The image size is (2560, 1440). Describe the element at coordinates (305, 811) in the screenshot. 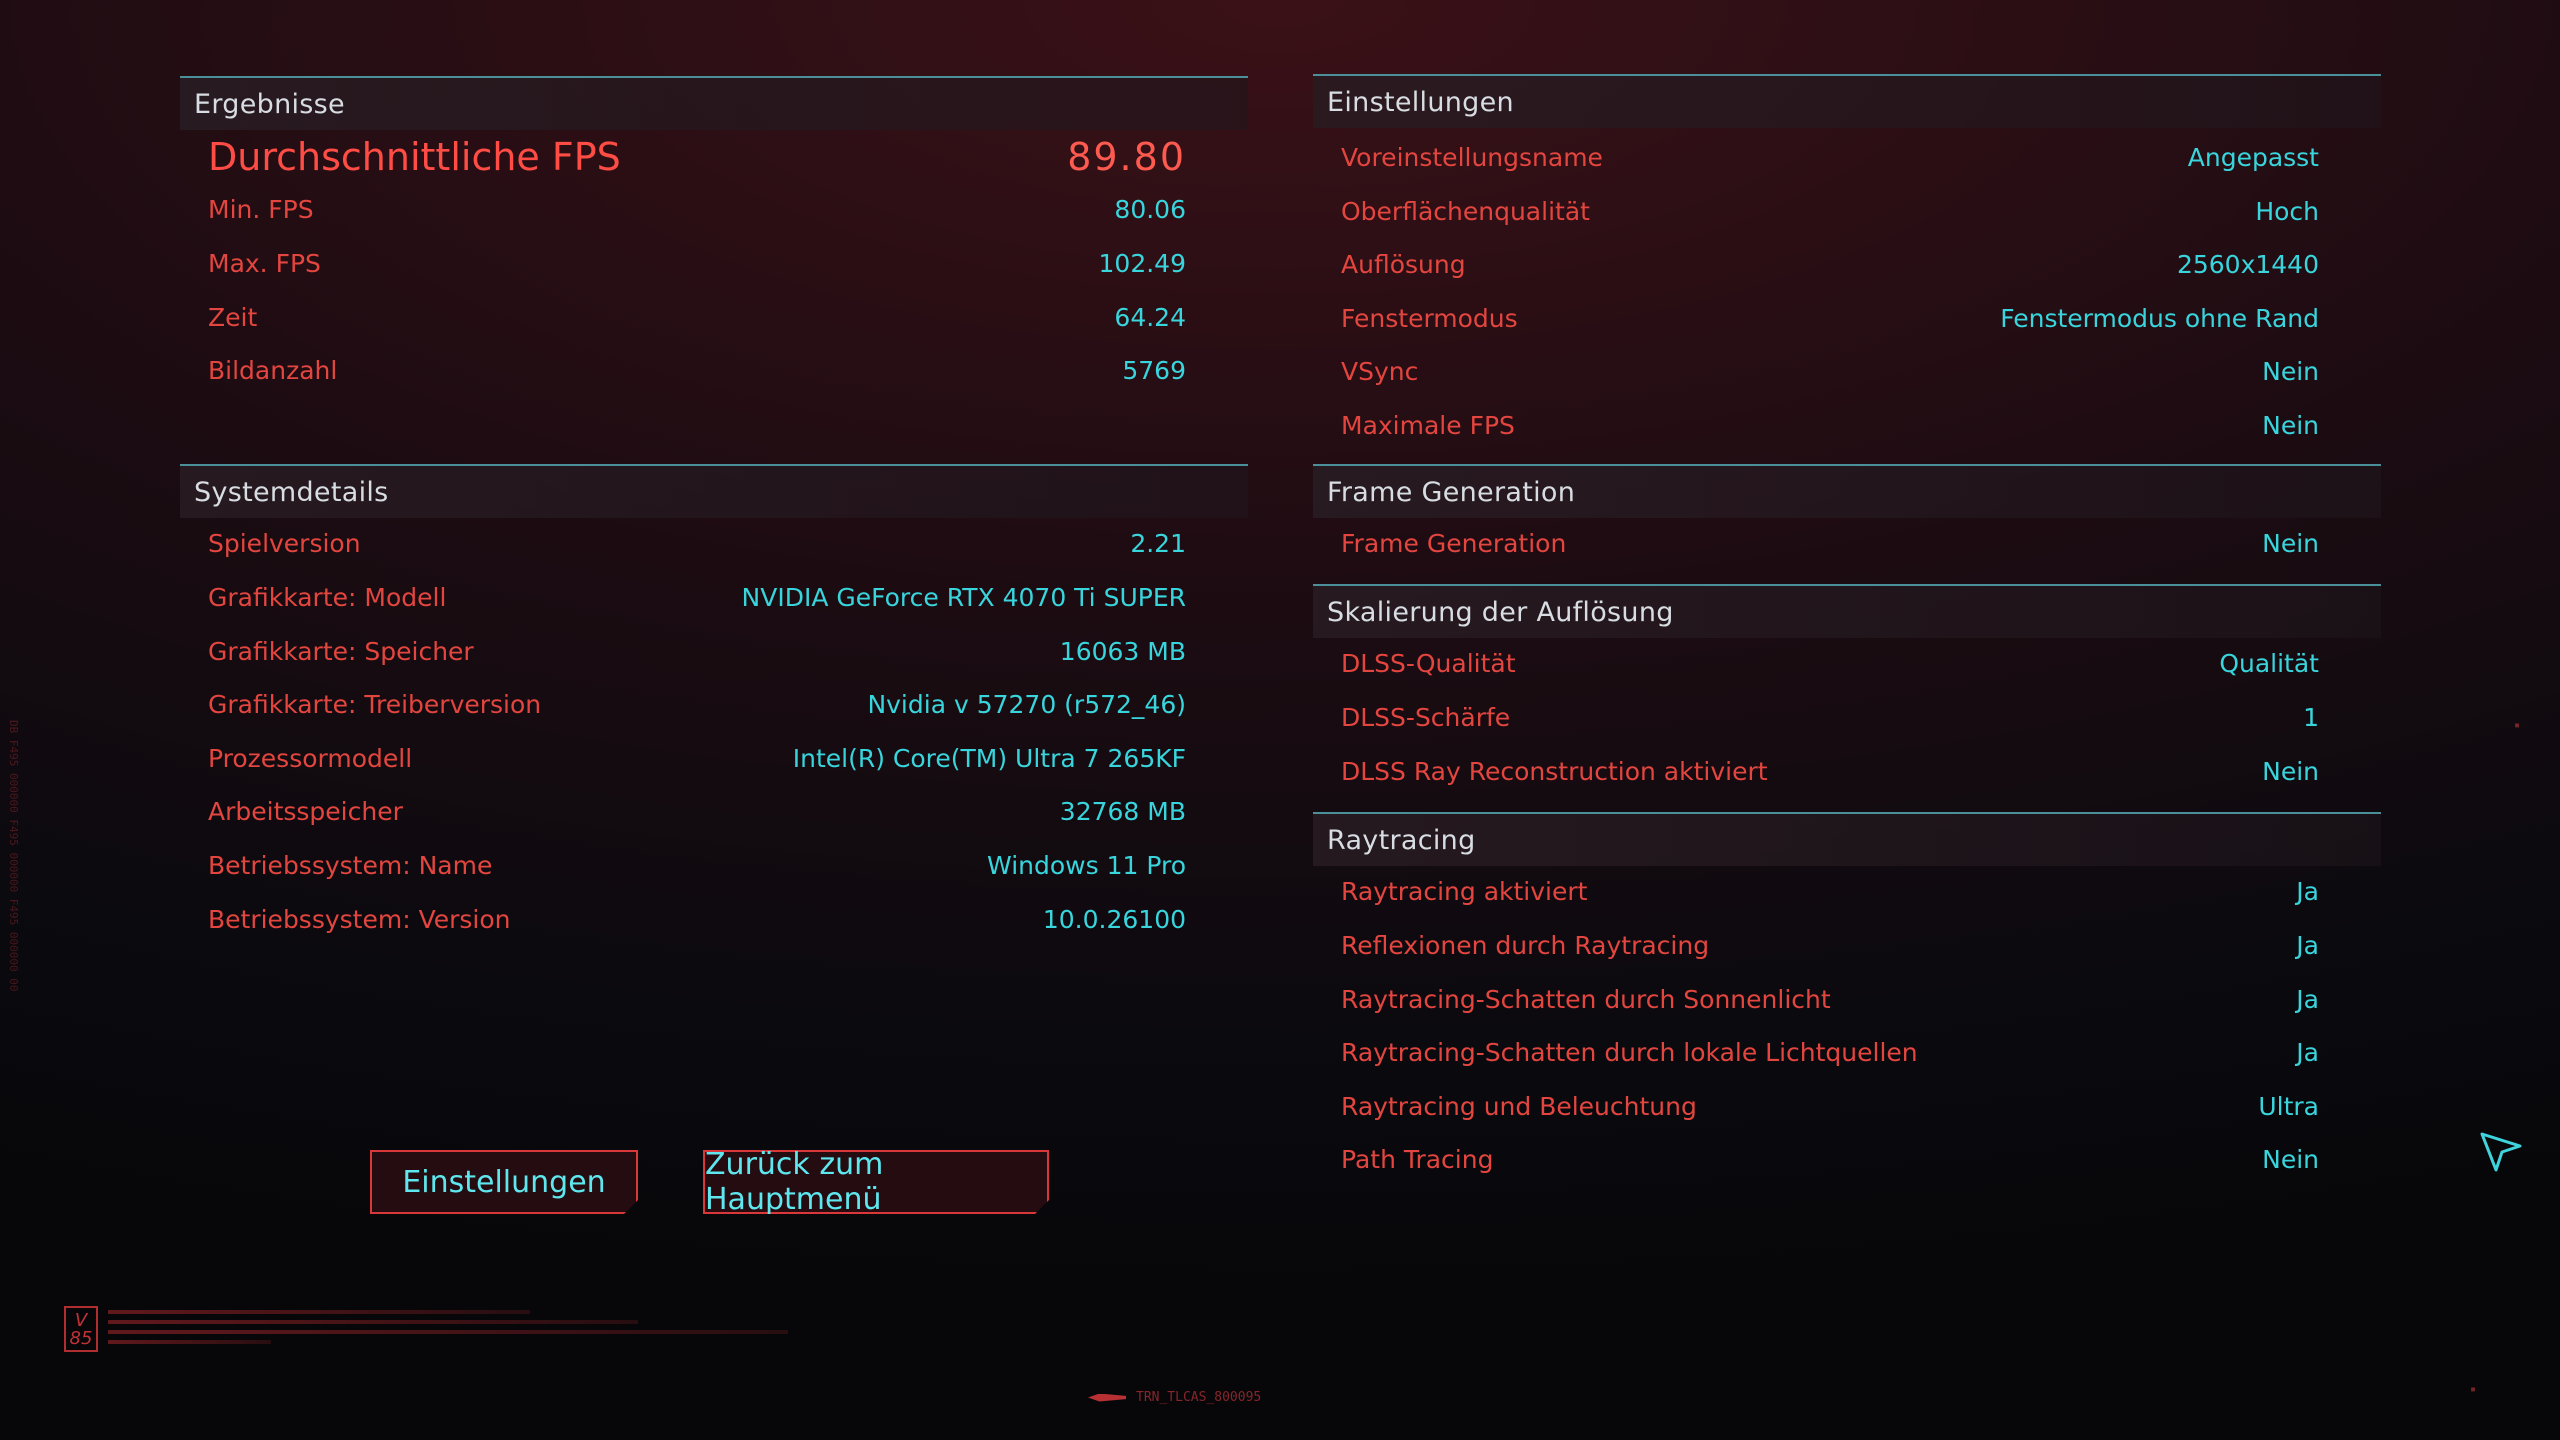

I see `row-label: Arbeitsspeicher` at that location.